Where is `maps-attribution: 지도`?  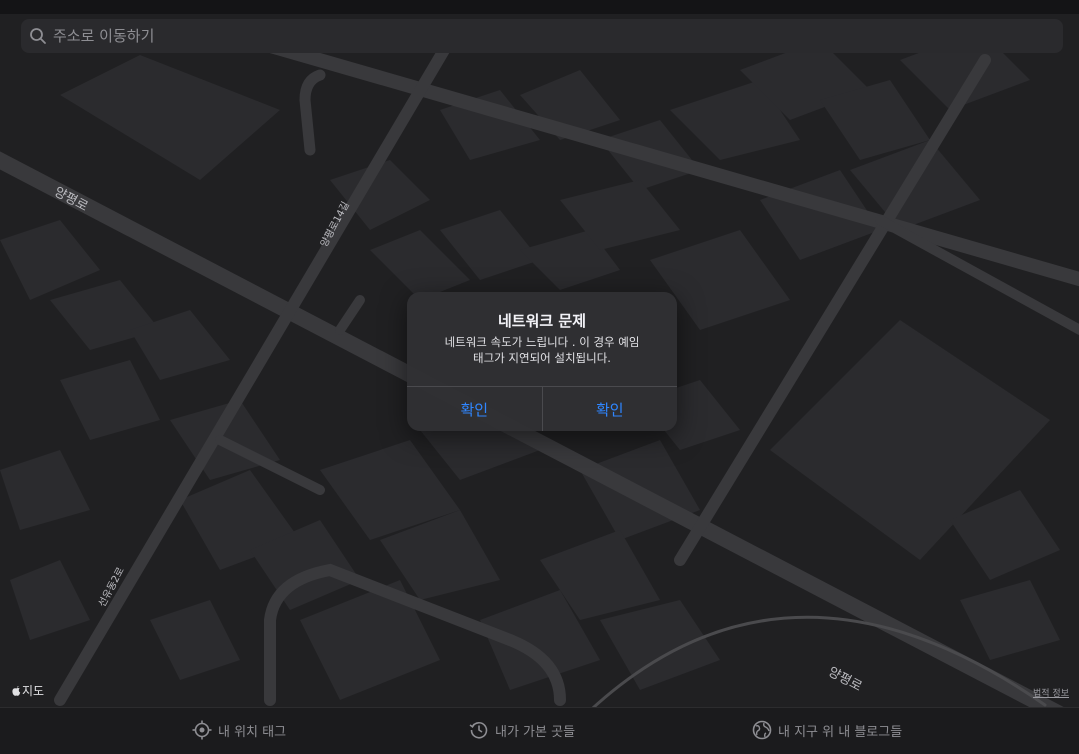
maps-attribution: 지도 is located at coordinates (27, 690).